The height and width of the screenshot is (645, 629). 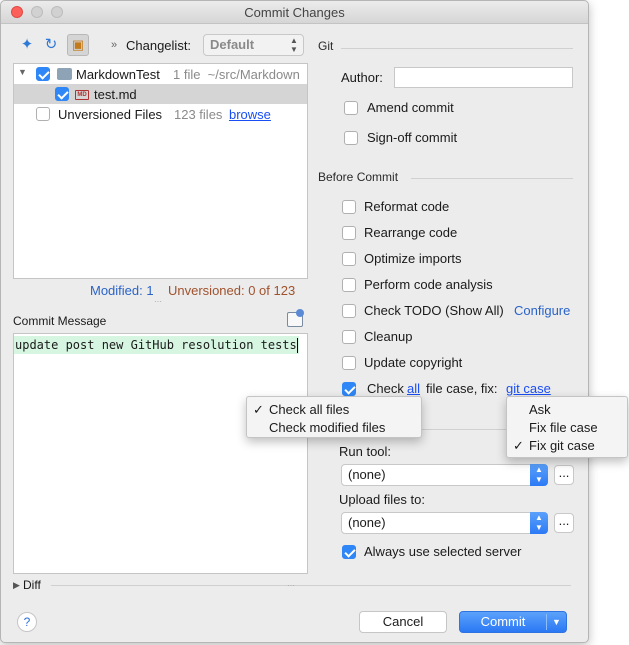 What do you see at coordinates (64, 74) in the screenshot?
I see `folder-icon` at bounding box center [64, 74].